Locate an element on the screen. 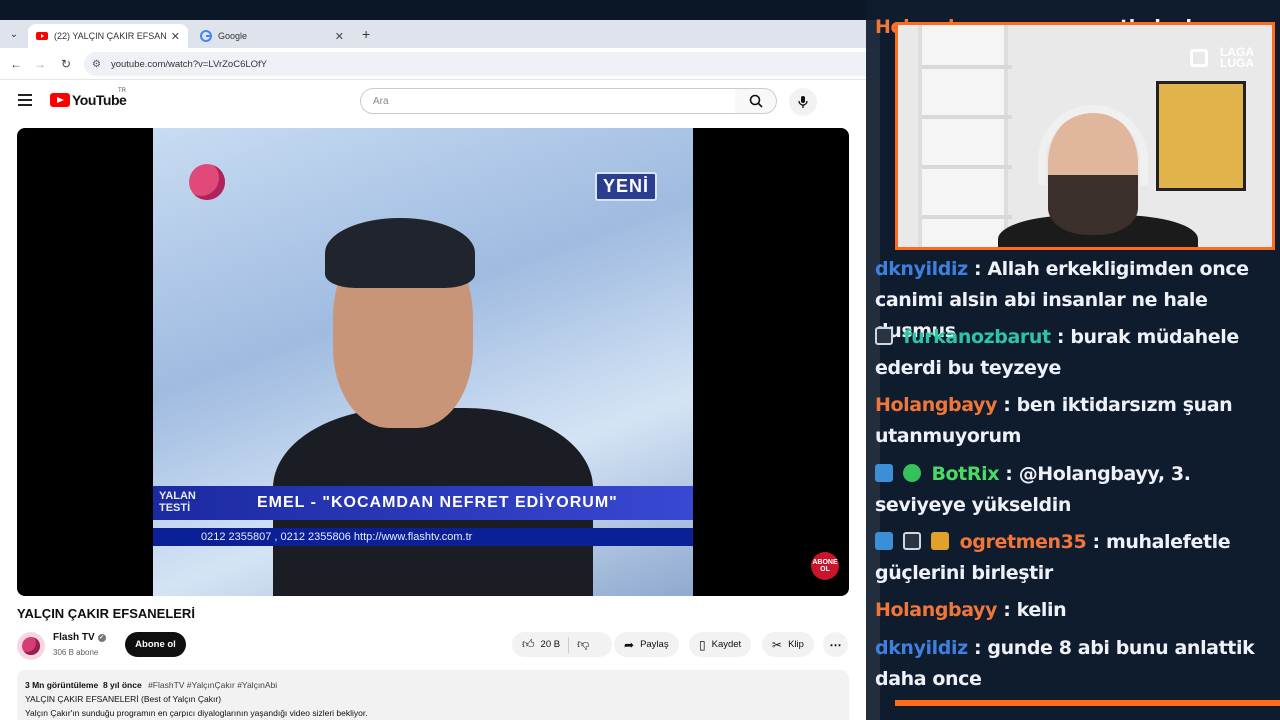 The width and height of the screenshot is (1280, 720). overlay-accent-bar is located at coordinates (1087, 703).